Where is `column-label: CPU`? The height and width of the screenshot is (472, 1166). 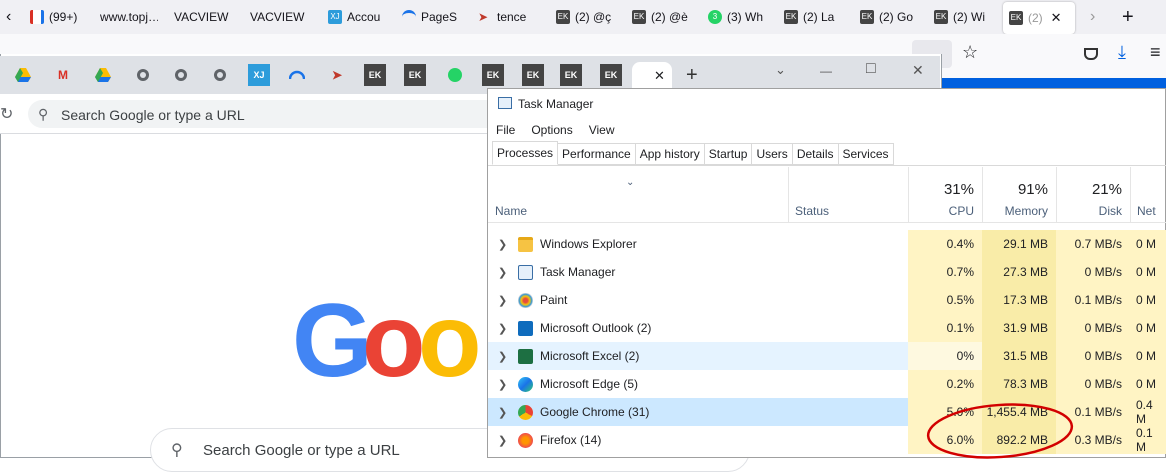
column-label: CPU is located at coordinates (961, 211).